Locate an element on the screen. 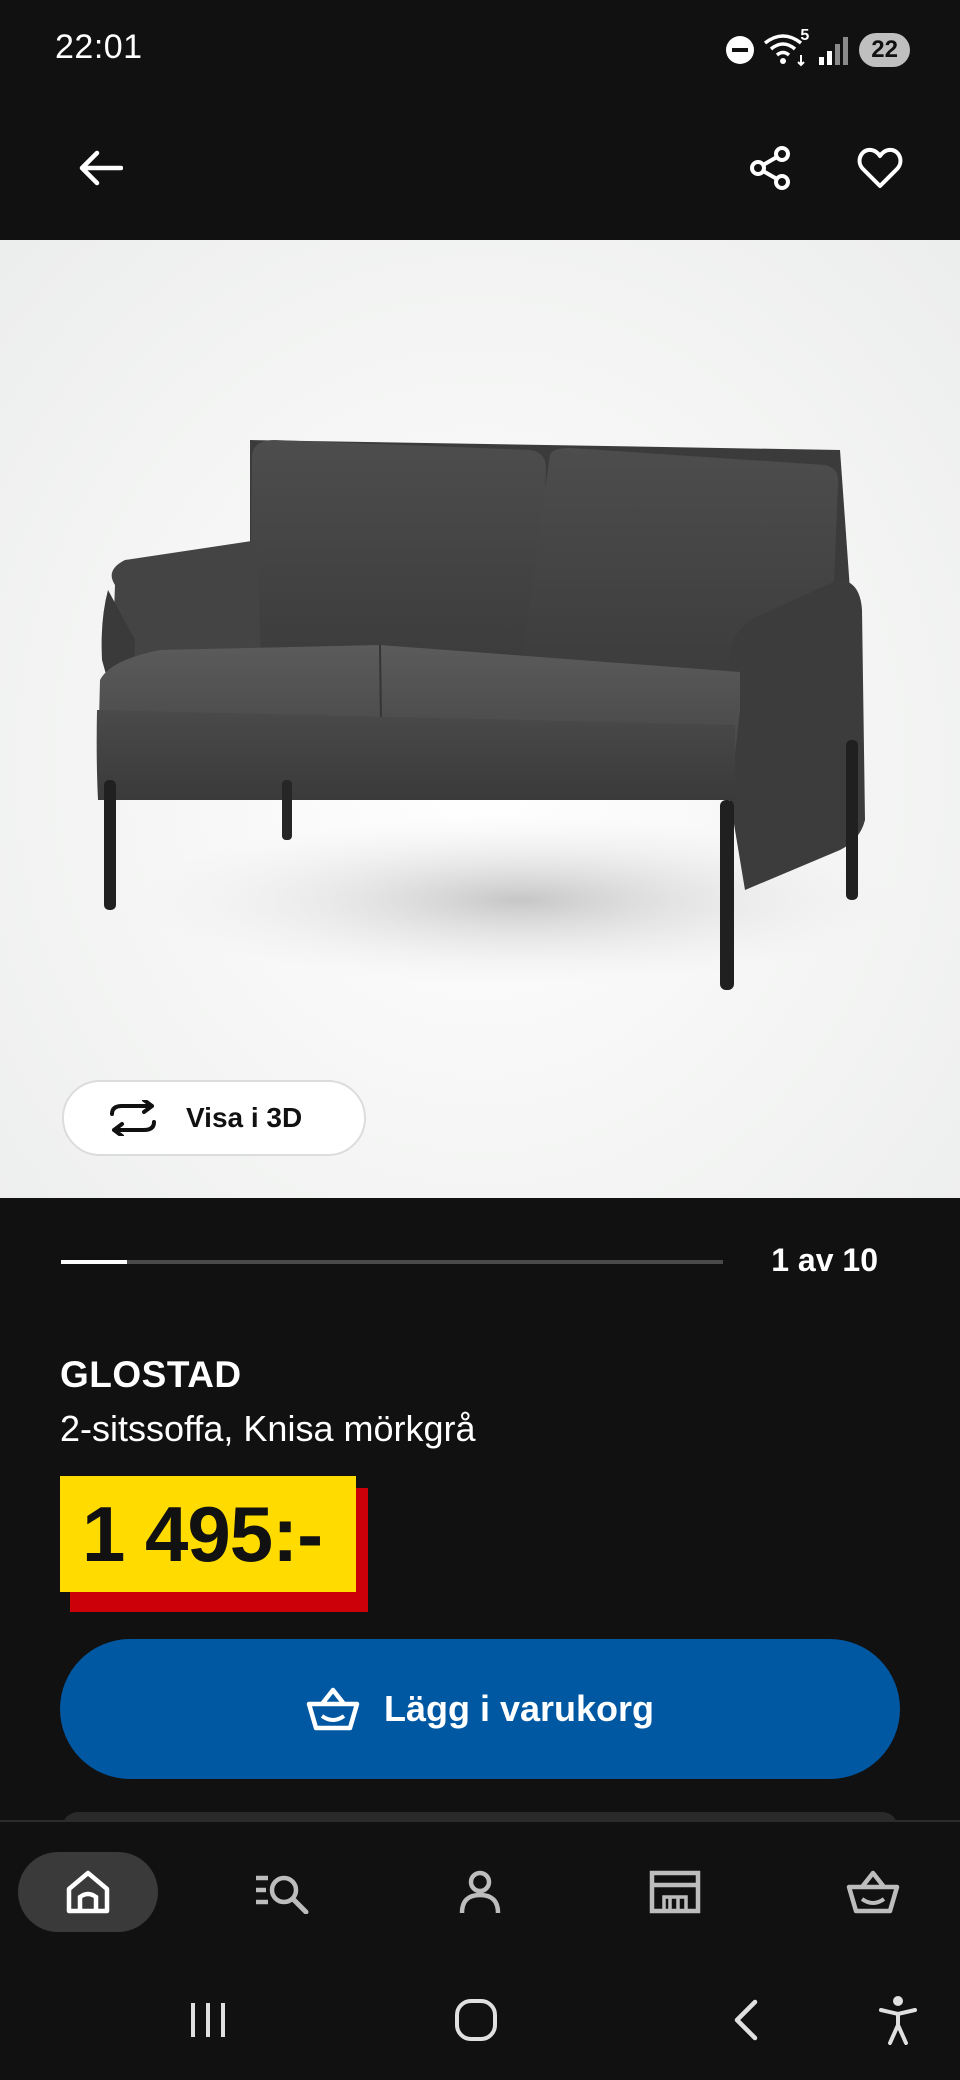 The height and width of the screenshot is (2080, 960). carousel-progress-fill is located at coordinates (94, 1262).